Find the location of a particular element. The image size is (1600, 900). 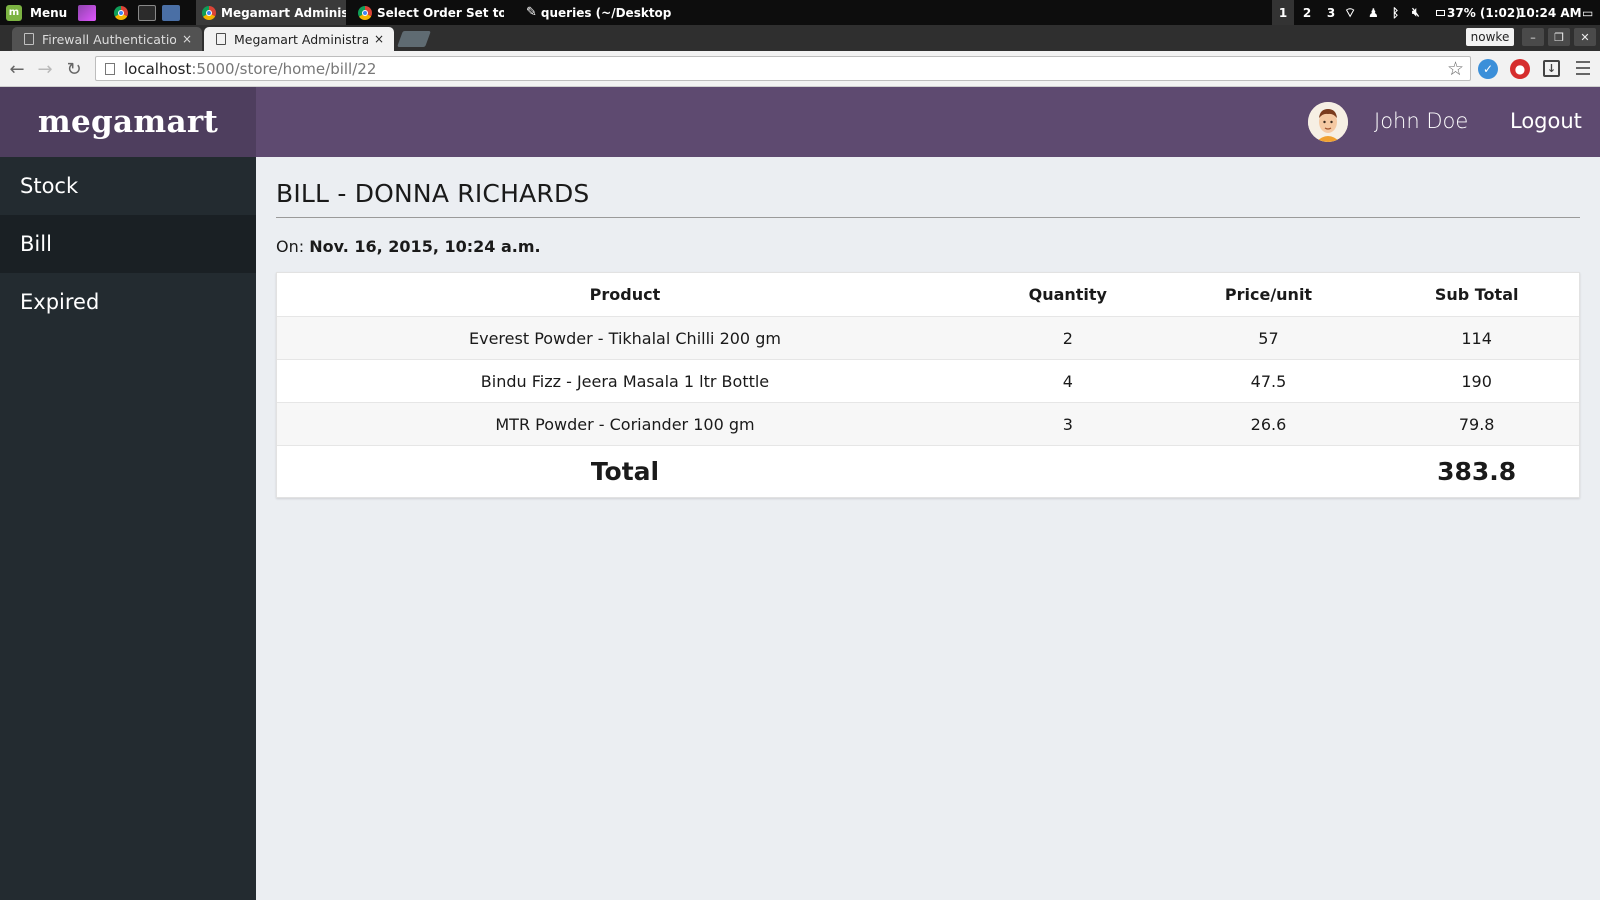

wifi-icon: ⌔ is located at coordinates (1350, 12).